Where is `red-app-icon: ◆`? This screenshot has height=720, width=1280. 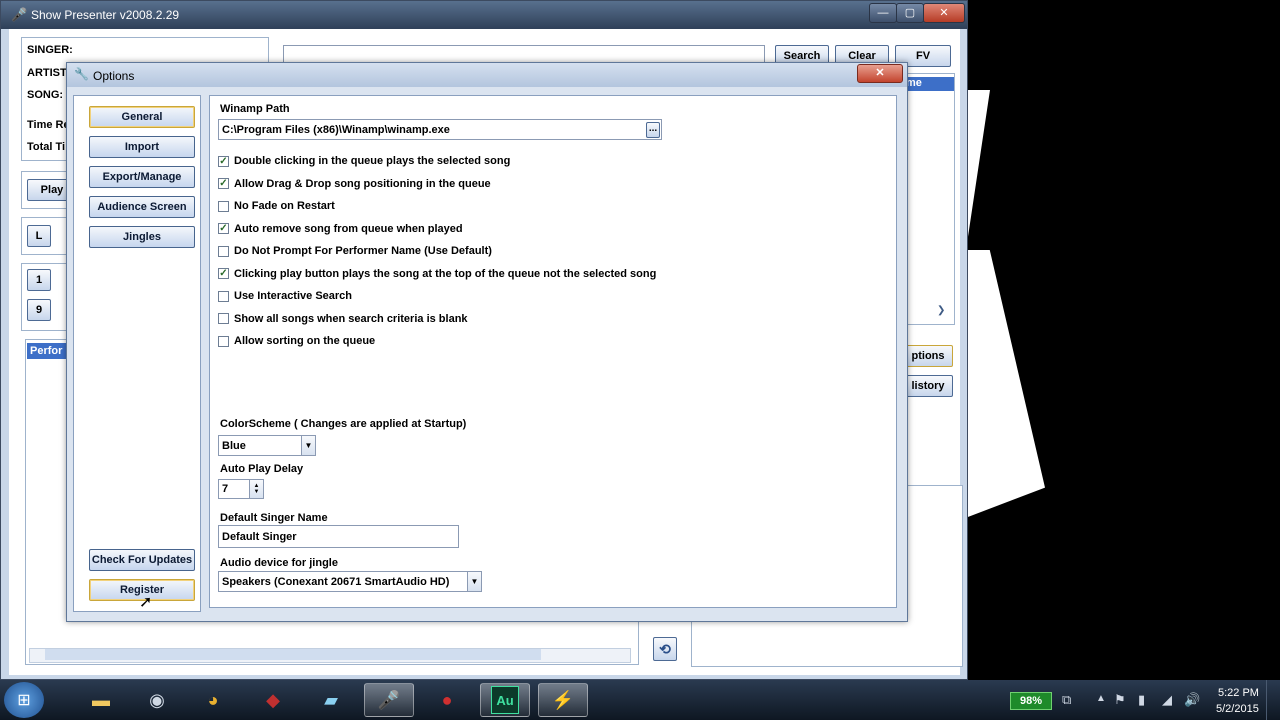
red-app-icon: ◆ is located at coordinates (273, 699).